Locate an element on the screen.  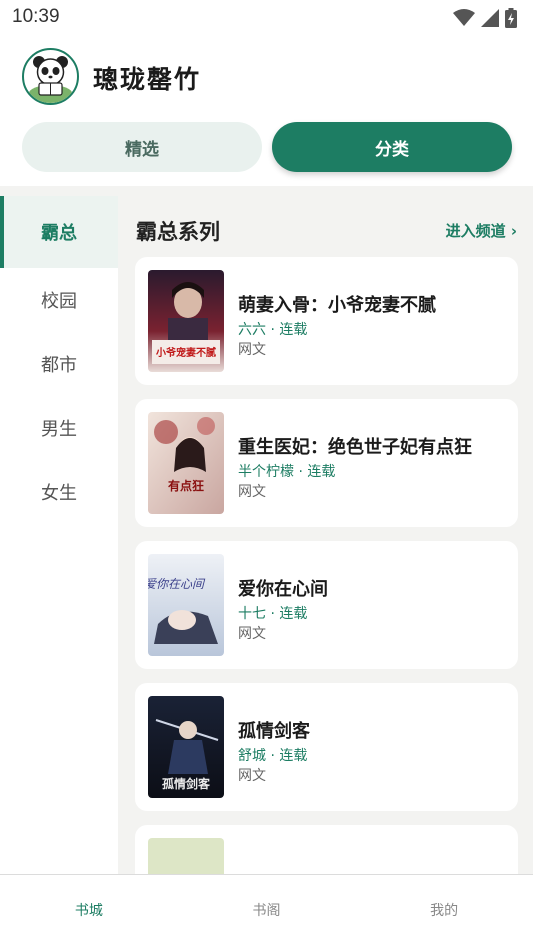
cover-title-text: 小爷宠妻不腻 is located at coordinates (185, 352).